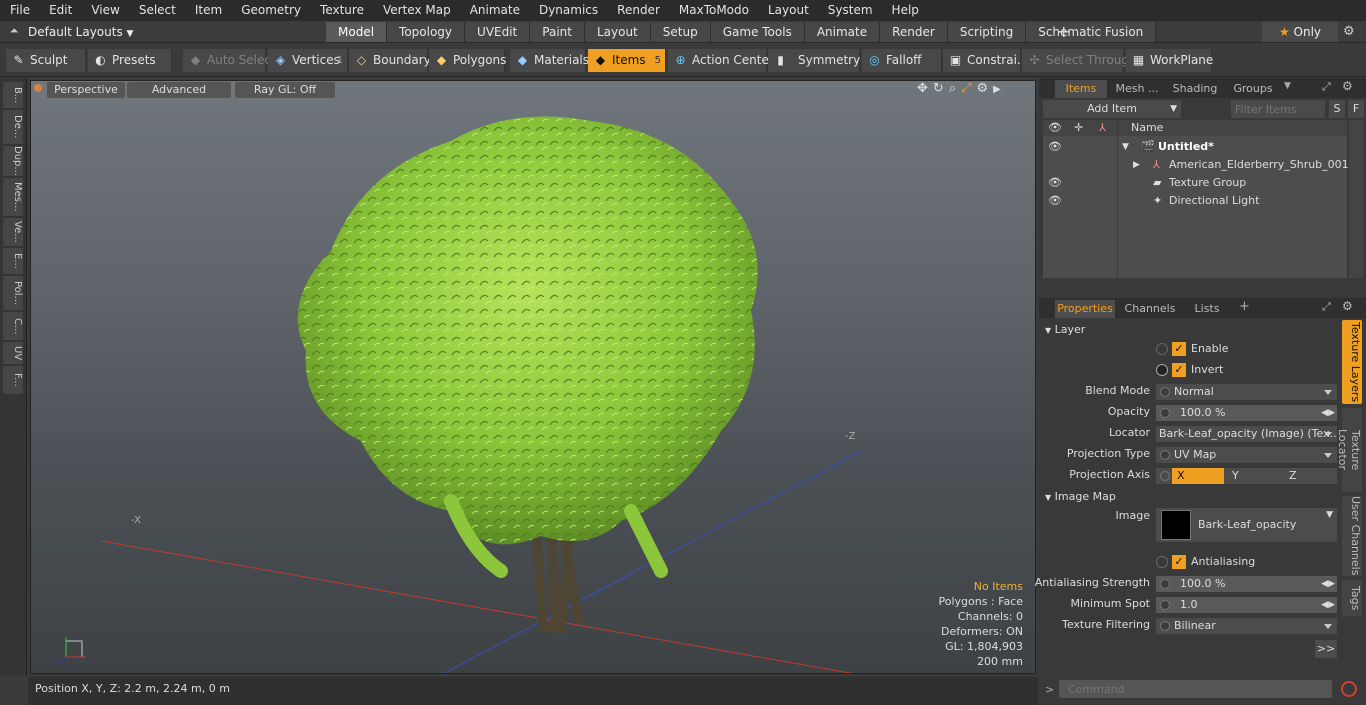 The image size is (1366, 705). What do you see at coordinates (1196, 165) in the screenshot?
I see `tree-row: ▶ ⅄ American_Elderberry_Shrub_001` at bounding box center [1196, 165].